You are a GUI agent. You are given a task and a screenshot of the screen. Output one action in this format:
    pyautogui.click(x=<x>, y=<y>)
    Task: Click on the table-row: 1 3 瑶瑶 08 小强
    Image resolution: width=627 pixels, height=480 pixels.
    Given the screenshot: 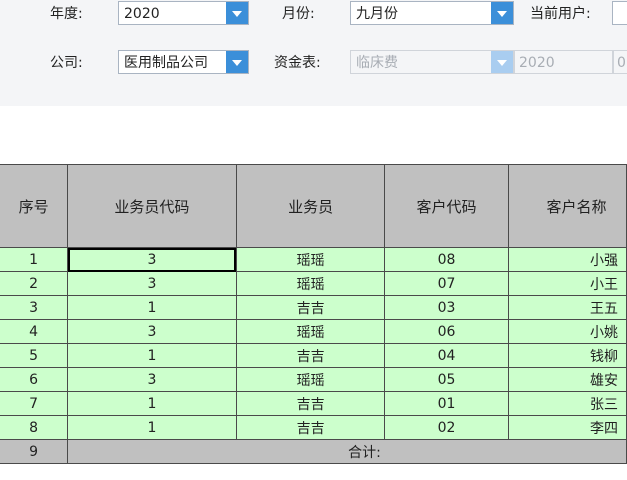 What is the action you would take?
    pyautogui.click(x=313, y=259)
    